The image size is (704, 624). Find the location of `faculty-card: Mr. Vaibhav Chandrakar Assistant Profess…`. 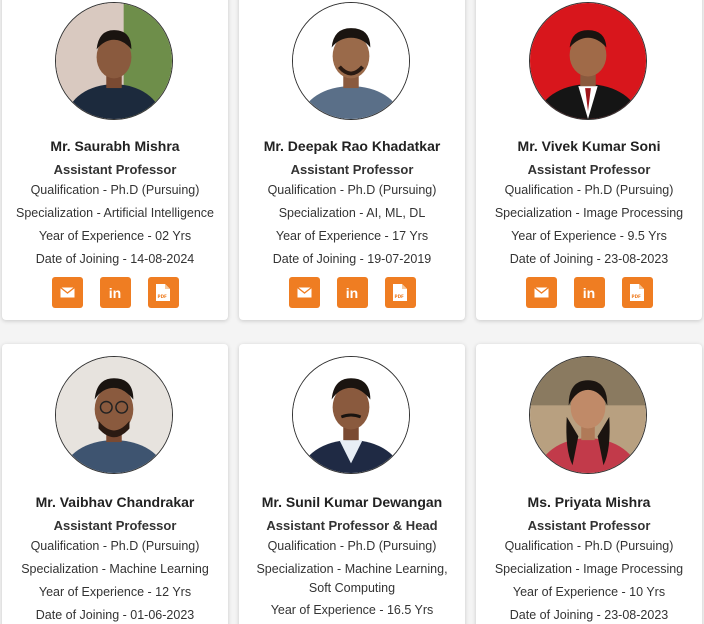

faculty-card: Mr. Vaibhav Chandrakar Assistant Profess… is located at coordinates (115, 484).